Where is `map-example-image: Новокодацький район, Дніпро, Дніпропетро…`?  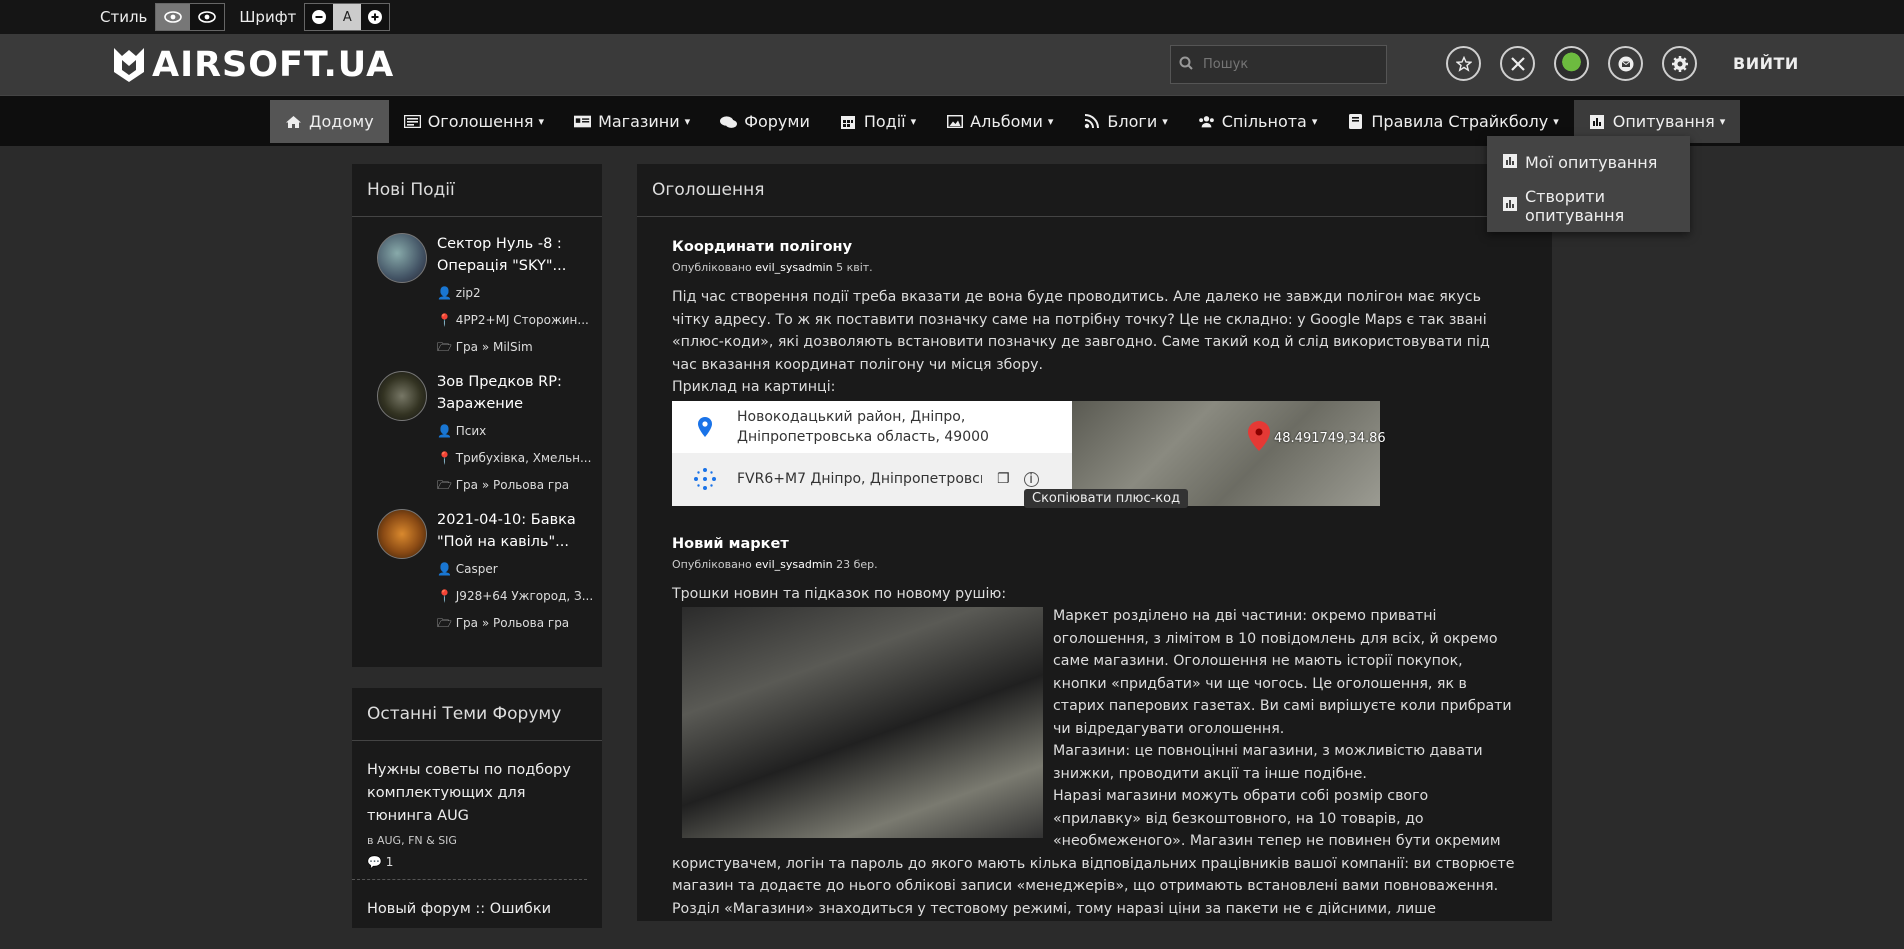
map-example-image: Новокодацький район, Дніпро, Дніпропетро… is located at coordinates (1029, 454).